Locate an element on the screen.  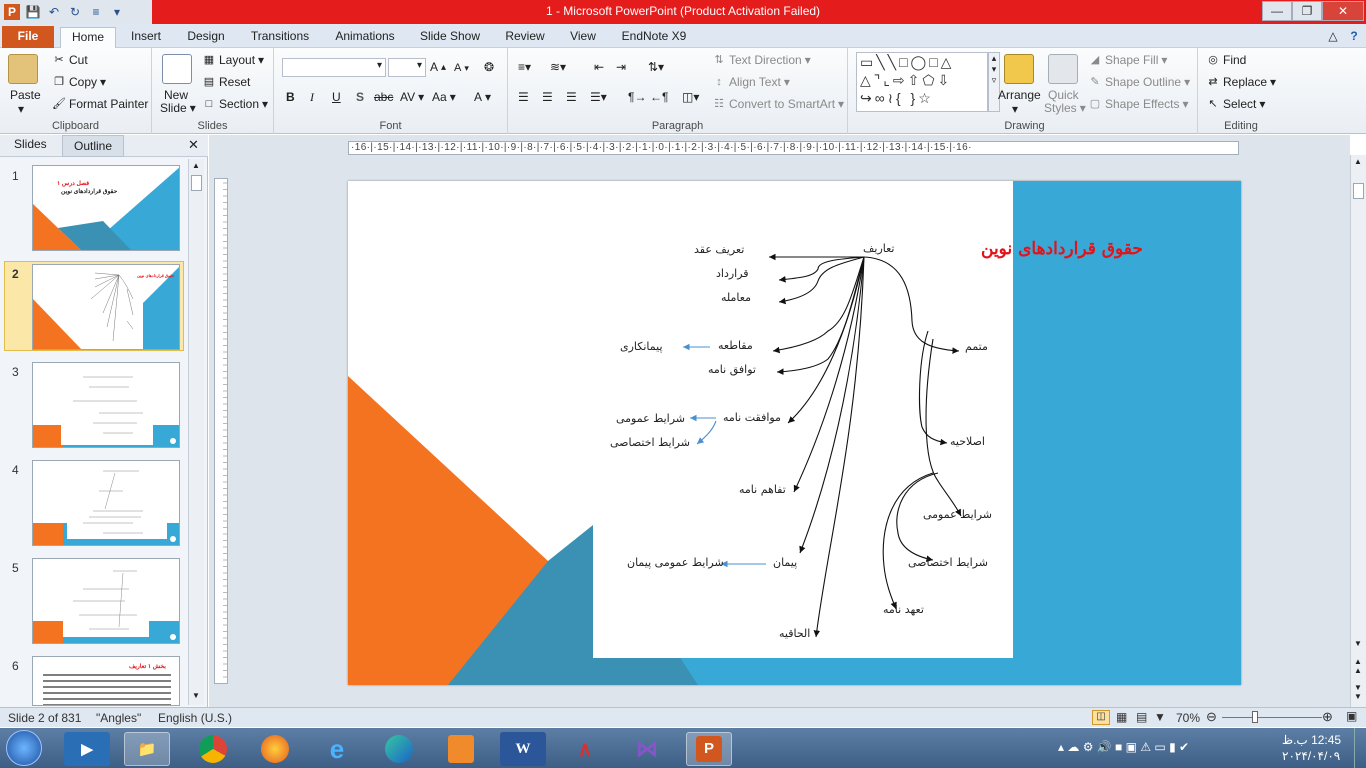
tab-file: File is located at coordinates (28, 37).